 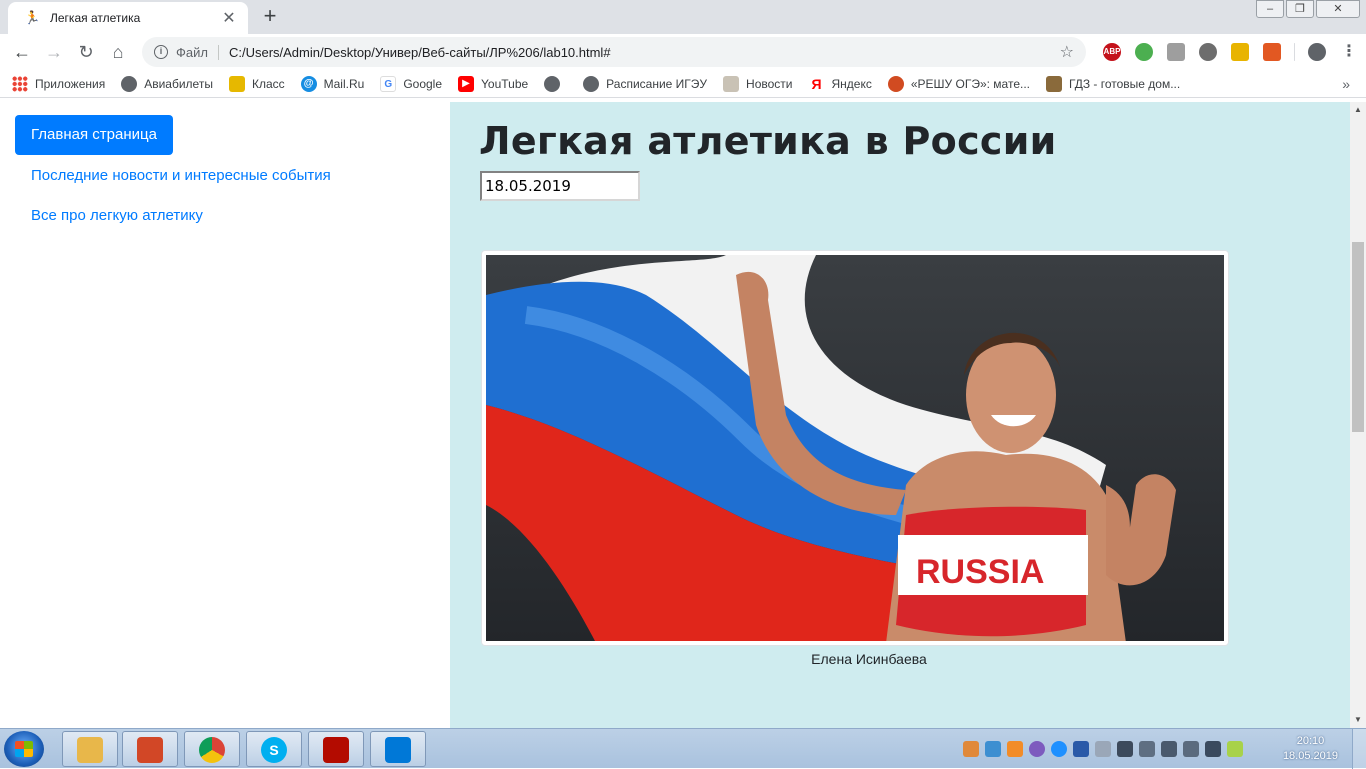 What do you see at coordinates (683, 17) in the screenshot?
I see `tab-strip: 🏃 Легкая атлетика ✕ + – ❐ ✕` at bounding box center [683, 17].